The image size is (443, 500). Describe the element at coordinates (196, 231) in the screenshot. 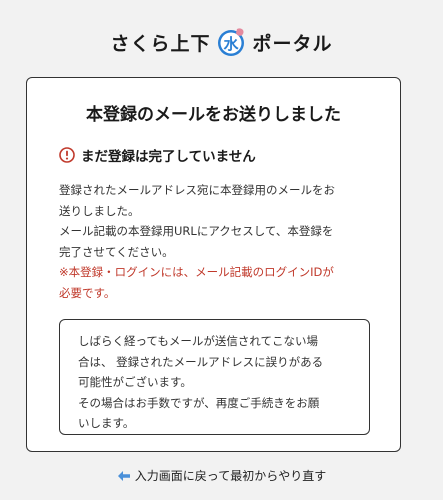

I see `message-line: メール記載の本登録用URLにアクセスして、本登録を` at that location.